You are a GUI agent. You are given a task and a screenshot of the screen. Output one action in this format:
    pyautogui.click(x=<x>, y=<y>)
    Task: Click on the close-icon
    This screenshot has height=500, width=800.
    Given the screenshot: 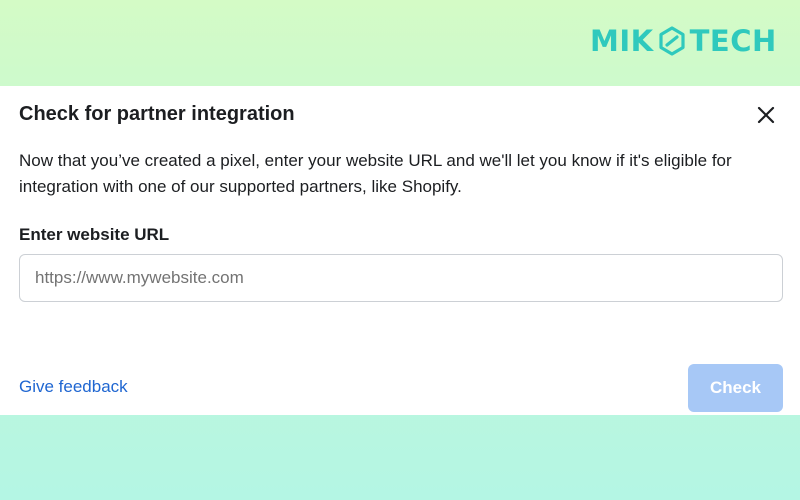 What is the action you would take?
    pyautogui.click(x=766, y=115)
    